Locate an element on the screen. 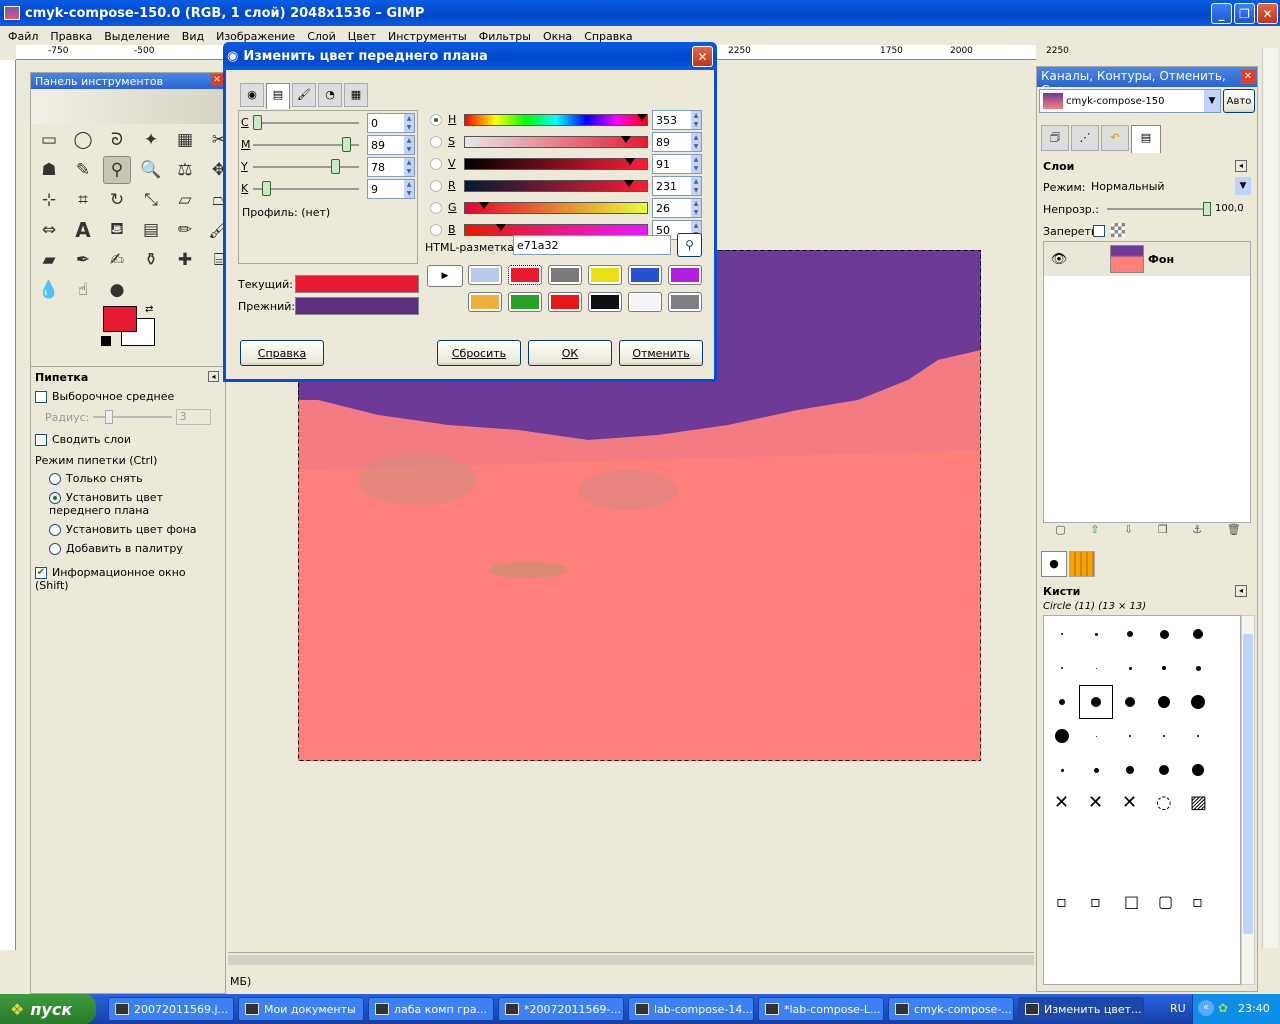 This screenshot has width=1280, height=1024. cancel-button: Отменить is located at coordinates (661, 353).